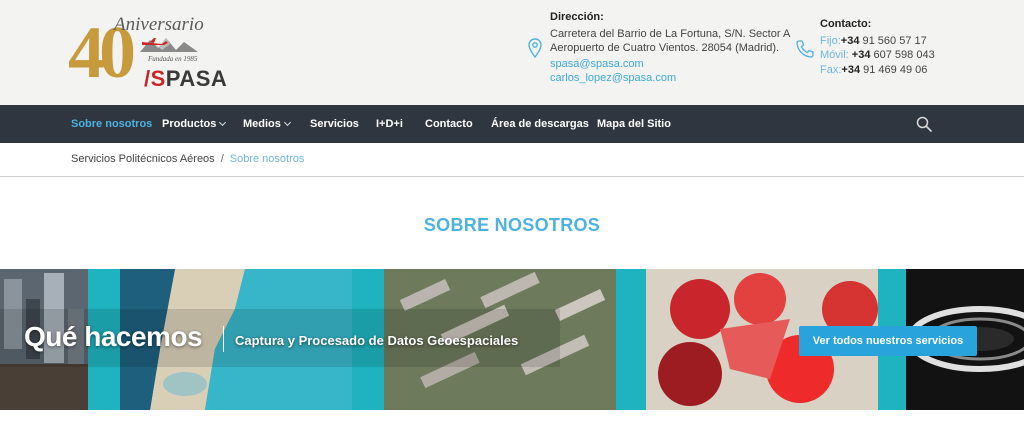 Image resolution: width=1024 pixels, height=438 pixels. Describe the element at coordinates (831, 70) in the screenshot. I see `phone-fax-label: Fax:` at that location.